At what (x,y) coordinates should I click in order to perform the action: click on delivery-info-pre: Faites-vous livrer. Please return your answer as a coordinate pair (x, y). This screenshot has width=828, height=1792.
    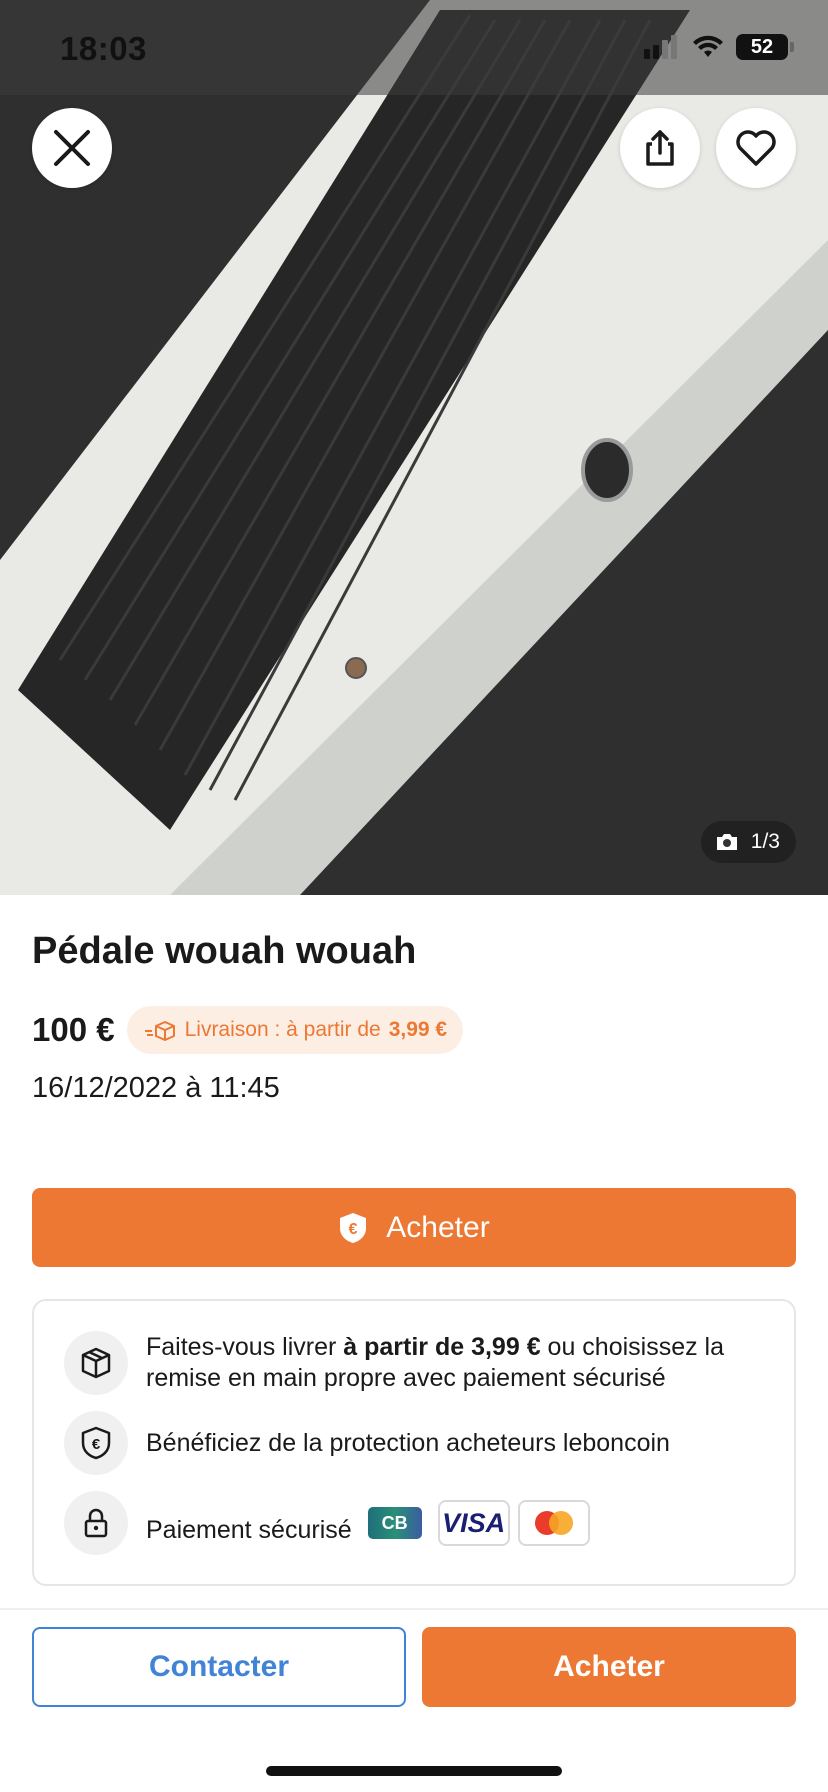
    Looking at the image, I should click on (245, 1347).